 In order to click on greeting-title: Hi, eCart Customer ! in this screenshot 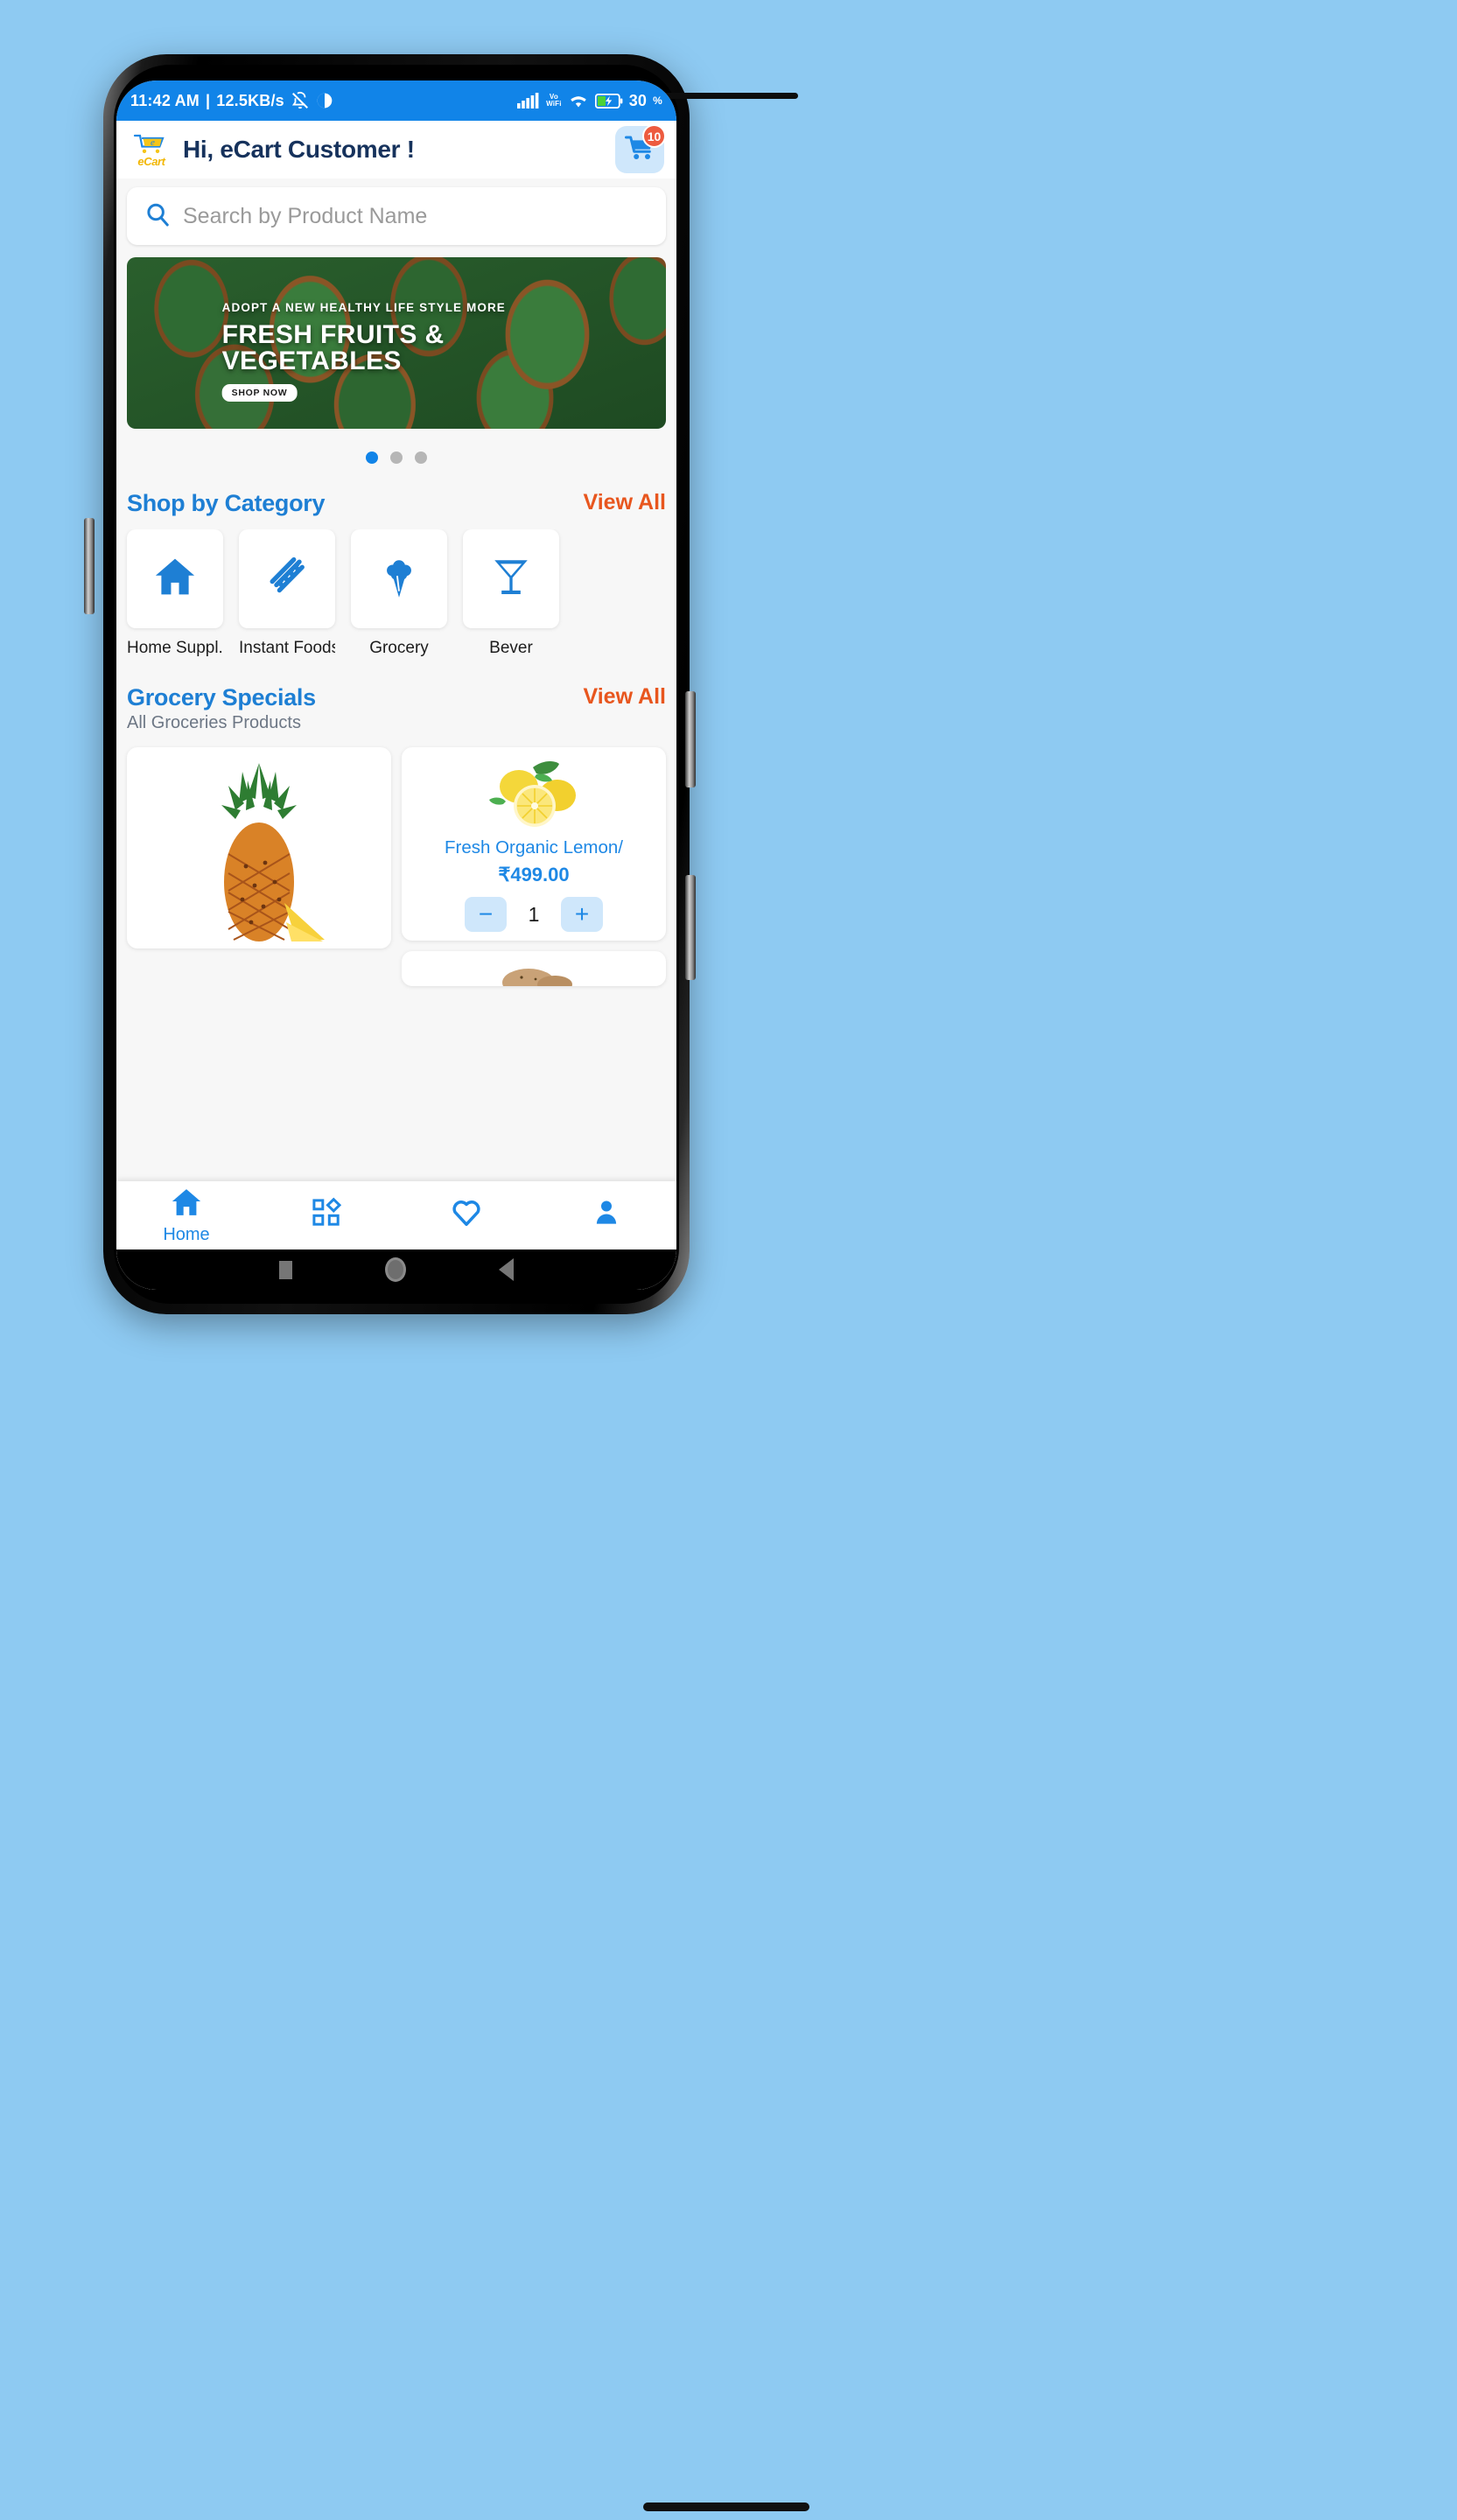, I will do `click(299, 149)`.